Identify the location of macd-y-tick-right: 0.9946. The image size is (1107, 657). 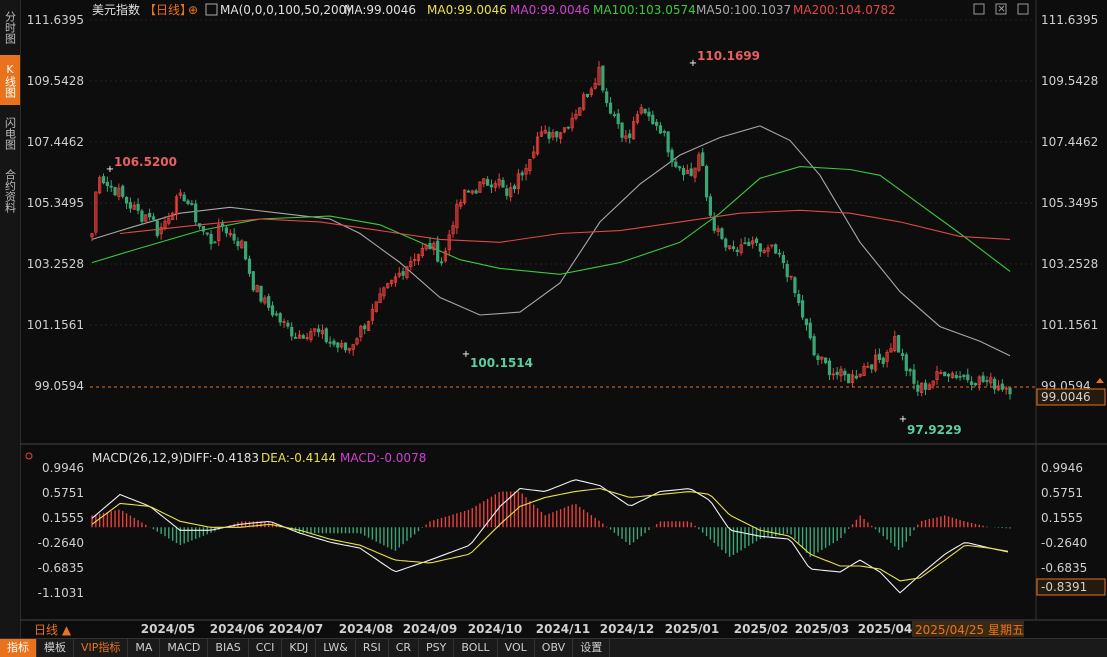
(1062, 468).